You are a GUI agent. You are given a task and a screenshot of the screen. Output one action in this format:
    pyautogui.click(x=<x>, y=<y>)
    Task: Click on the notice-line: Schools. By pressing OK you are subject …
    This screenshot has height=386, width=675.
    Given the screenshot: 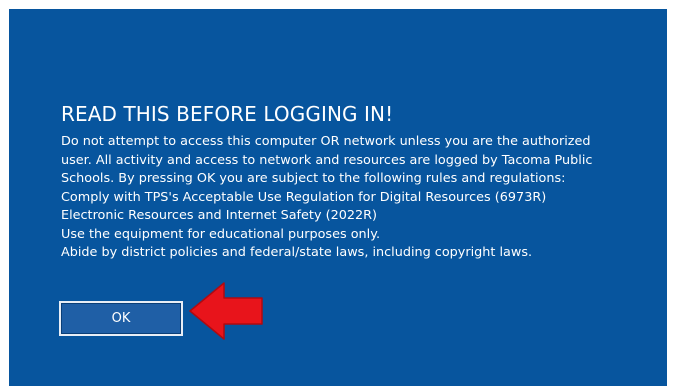 What is the action you would take?
    pyautogui.click(x=313, y=178)
    